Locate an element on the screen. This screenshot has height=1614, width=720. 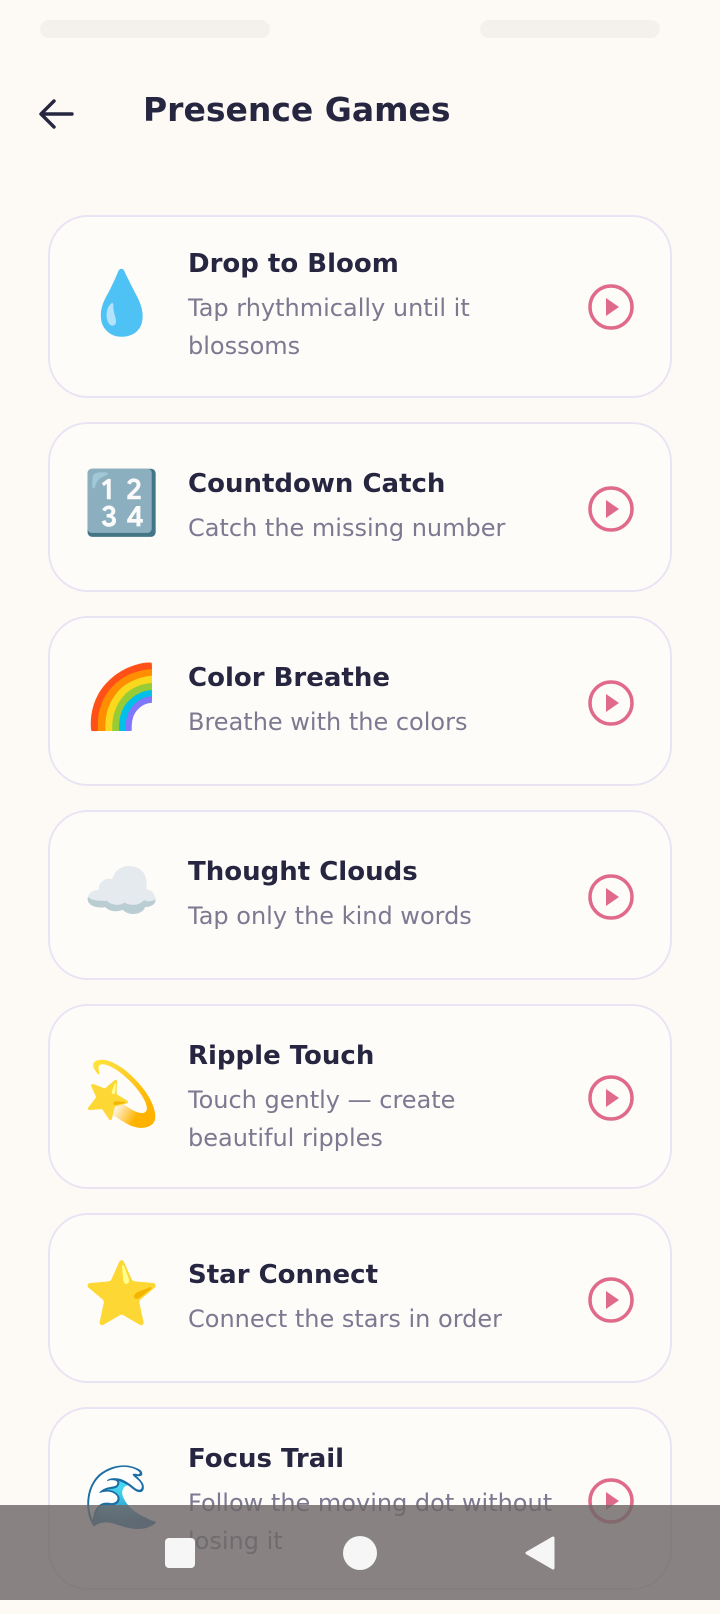
app-header: Presence Games is located at coordinates (360, 112).